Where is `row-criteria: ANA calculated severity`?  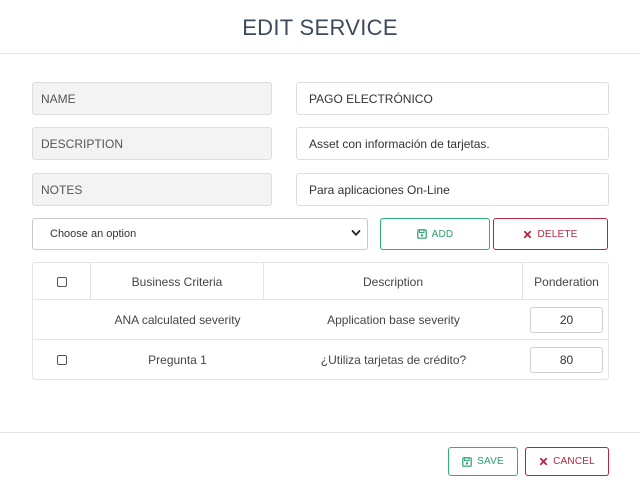
row-criteria: ANA calculated severity is located at coordinates (177, 320).